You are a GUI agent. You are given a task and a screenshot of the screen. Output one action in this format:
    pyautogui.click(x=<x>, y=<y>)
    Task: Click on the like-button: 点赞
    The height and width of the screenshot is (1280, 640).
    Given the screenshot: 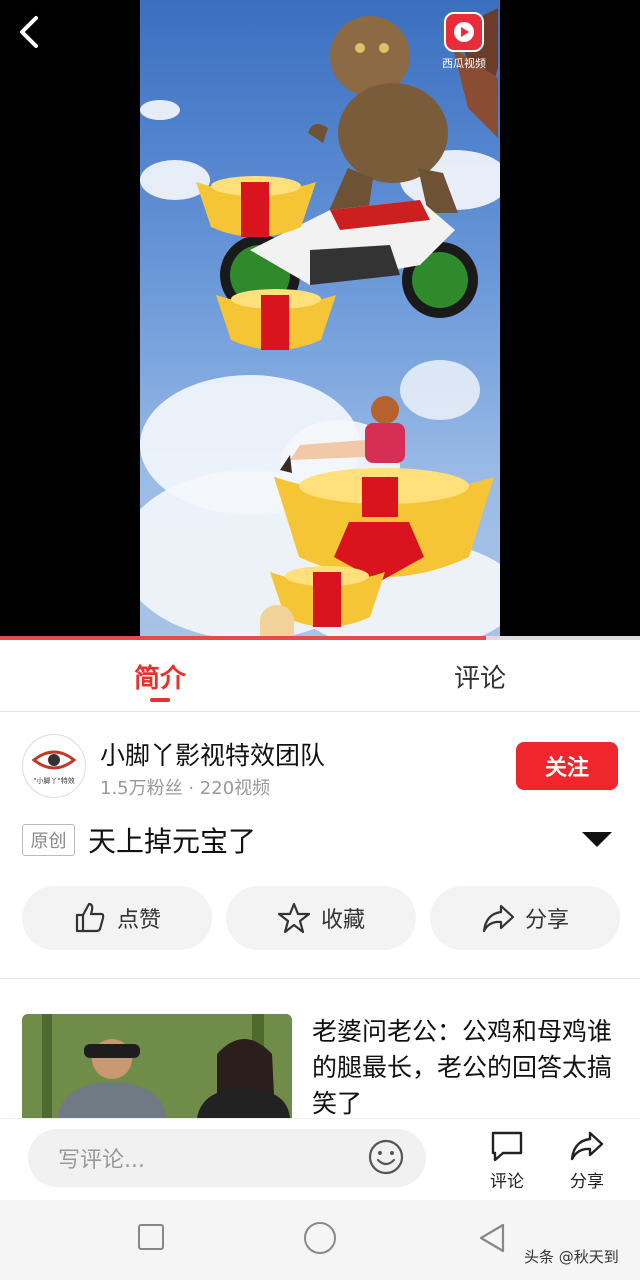 What is the action you would take?
    pyautogui.click(x=117, y=918)
    